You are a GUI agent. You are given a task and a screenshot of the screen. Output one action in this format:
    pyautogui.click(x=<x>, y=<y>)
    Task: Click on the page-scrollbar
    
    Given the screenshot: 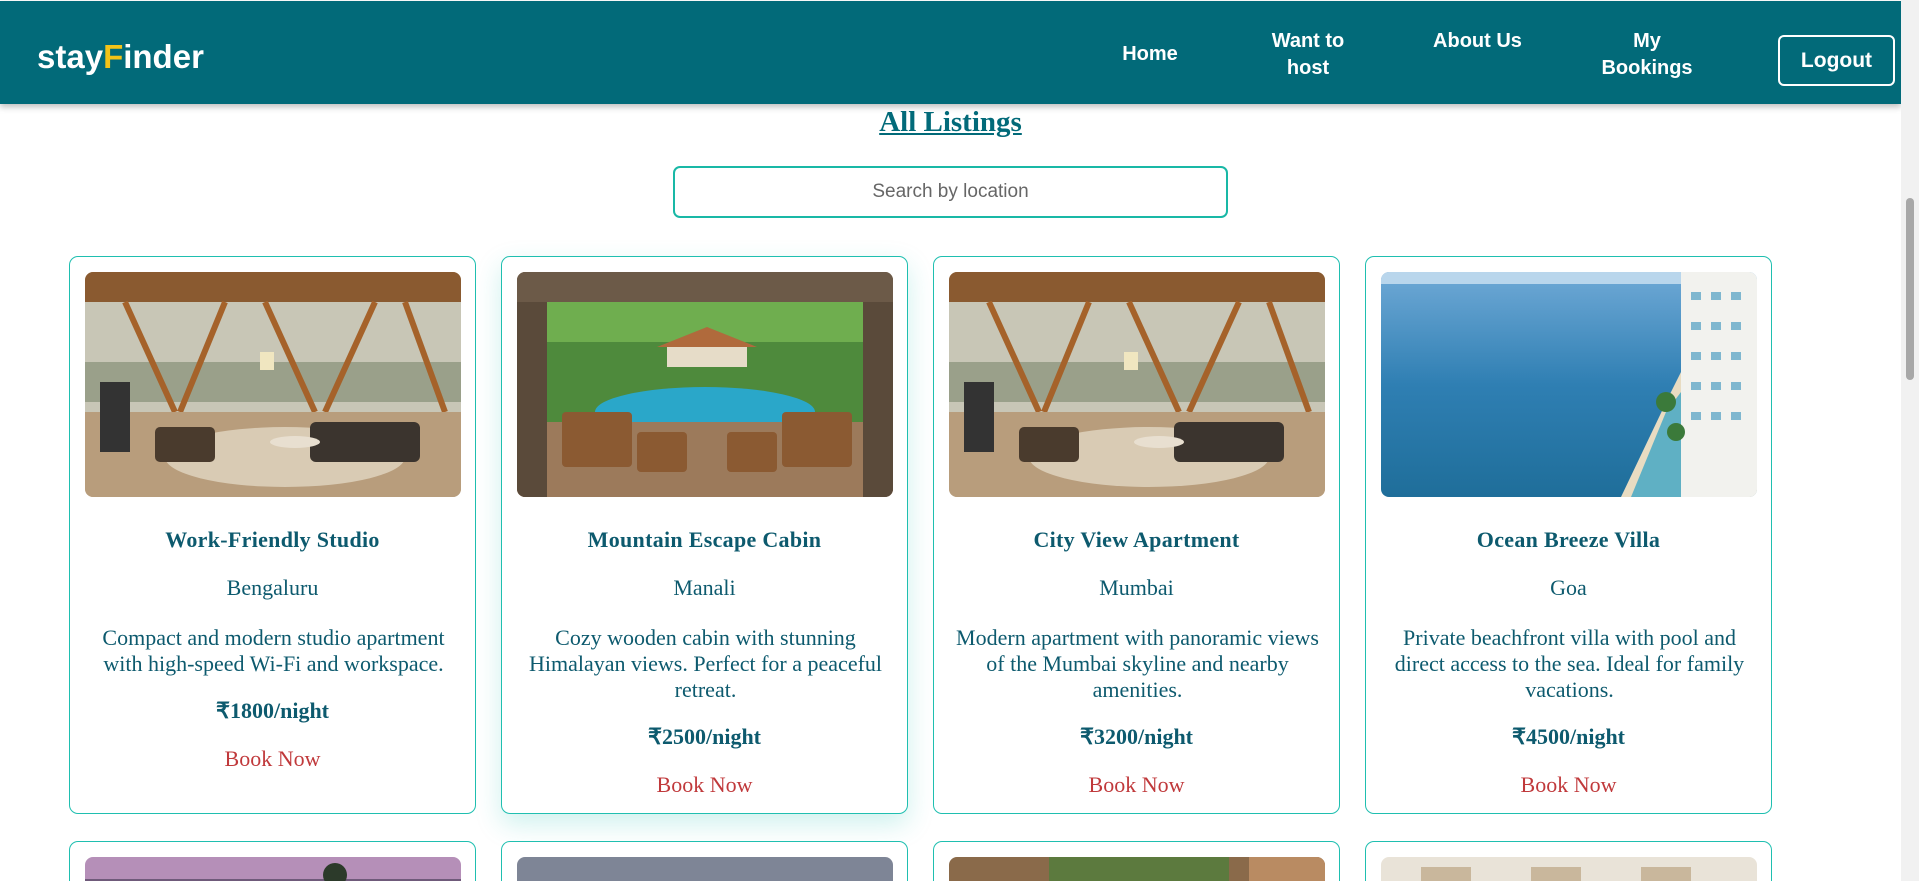 What is the action you would take?
    pyautogui.click(x=1910, y=440)
    